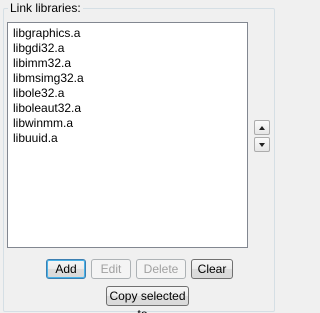 The width and height of the screenshot is (320, 313). Describe the element at coordinates (130, 63) in the screenshot. I see `library-item: libimm32.a` at that location.